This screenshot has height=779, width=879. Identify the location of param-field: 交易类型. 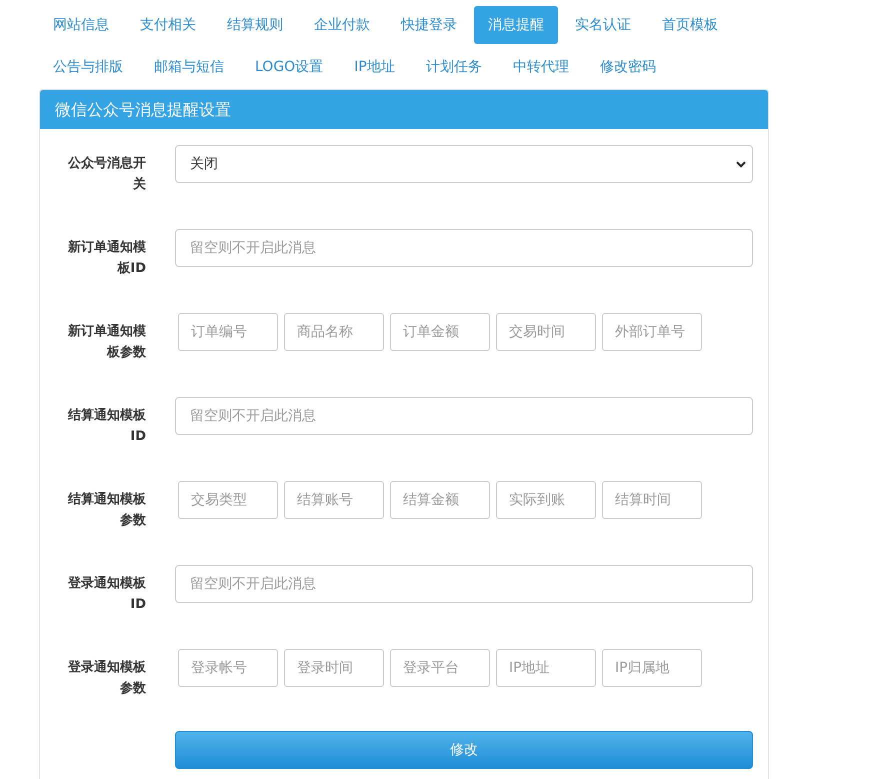
(228, 500).